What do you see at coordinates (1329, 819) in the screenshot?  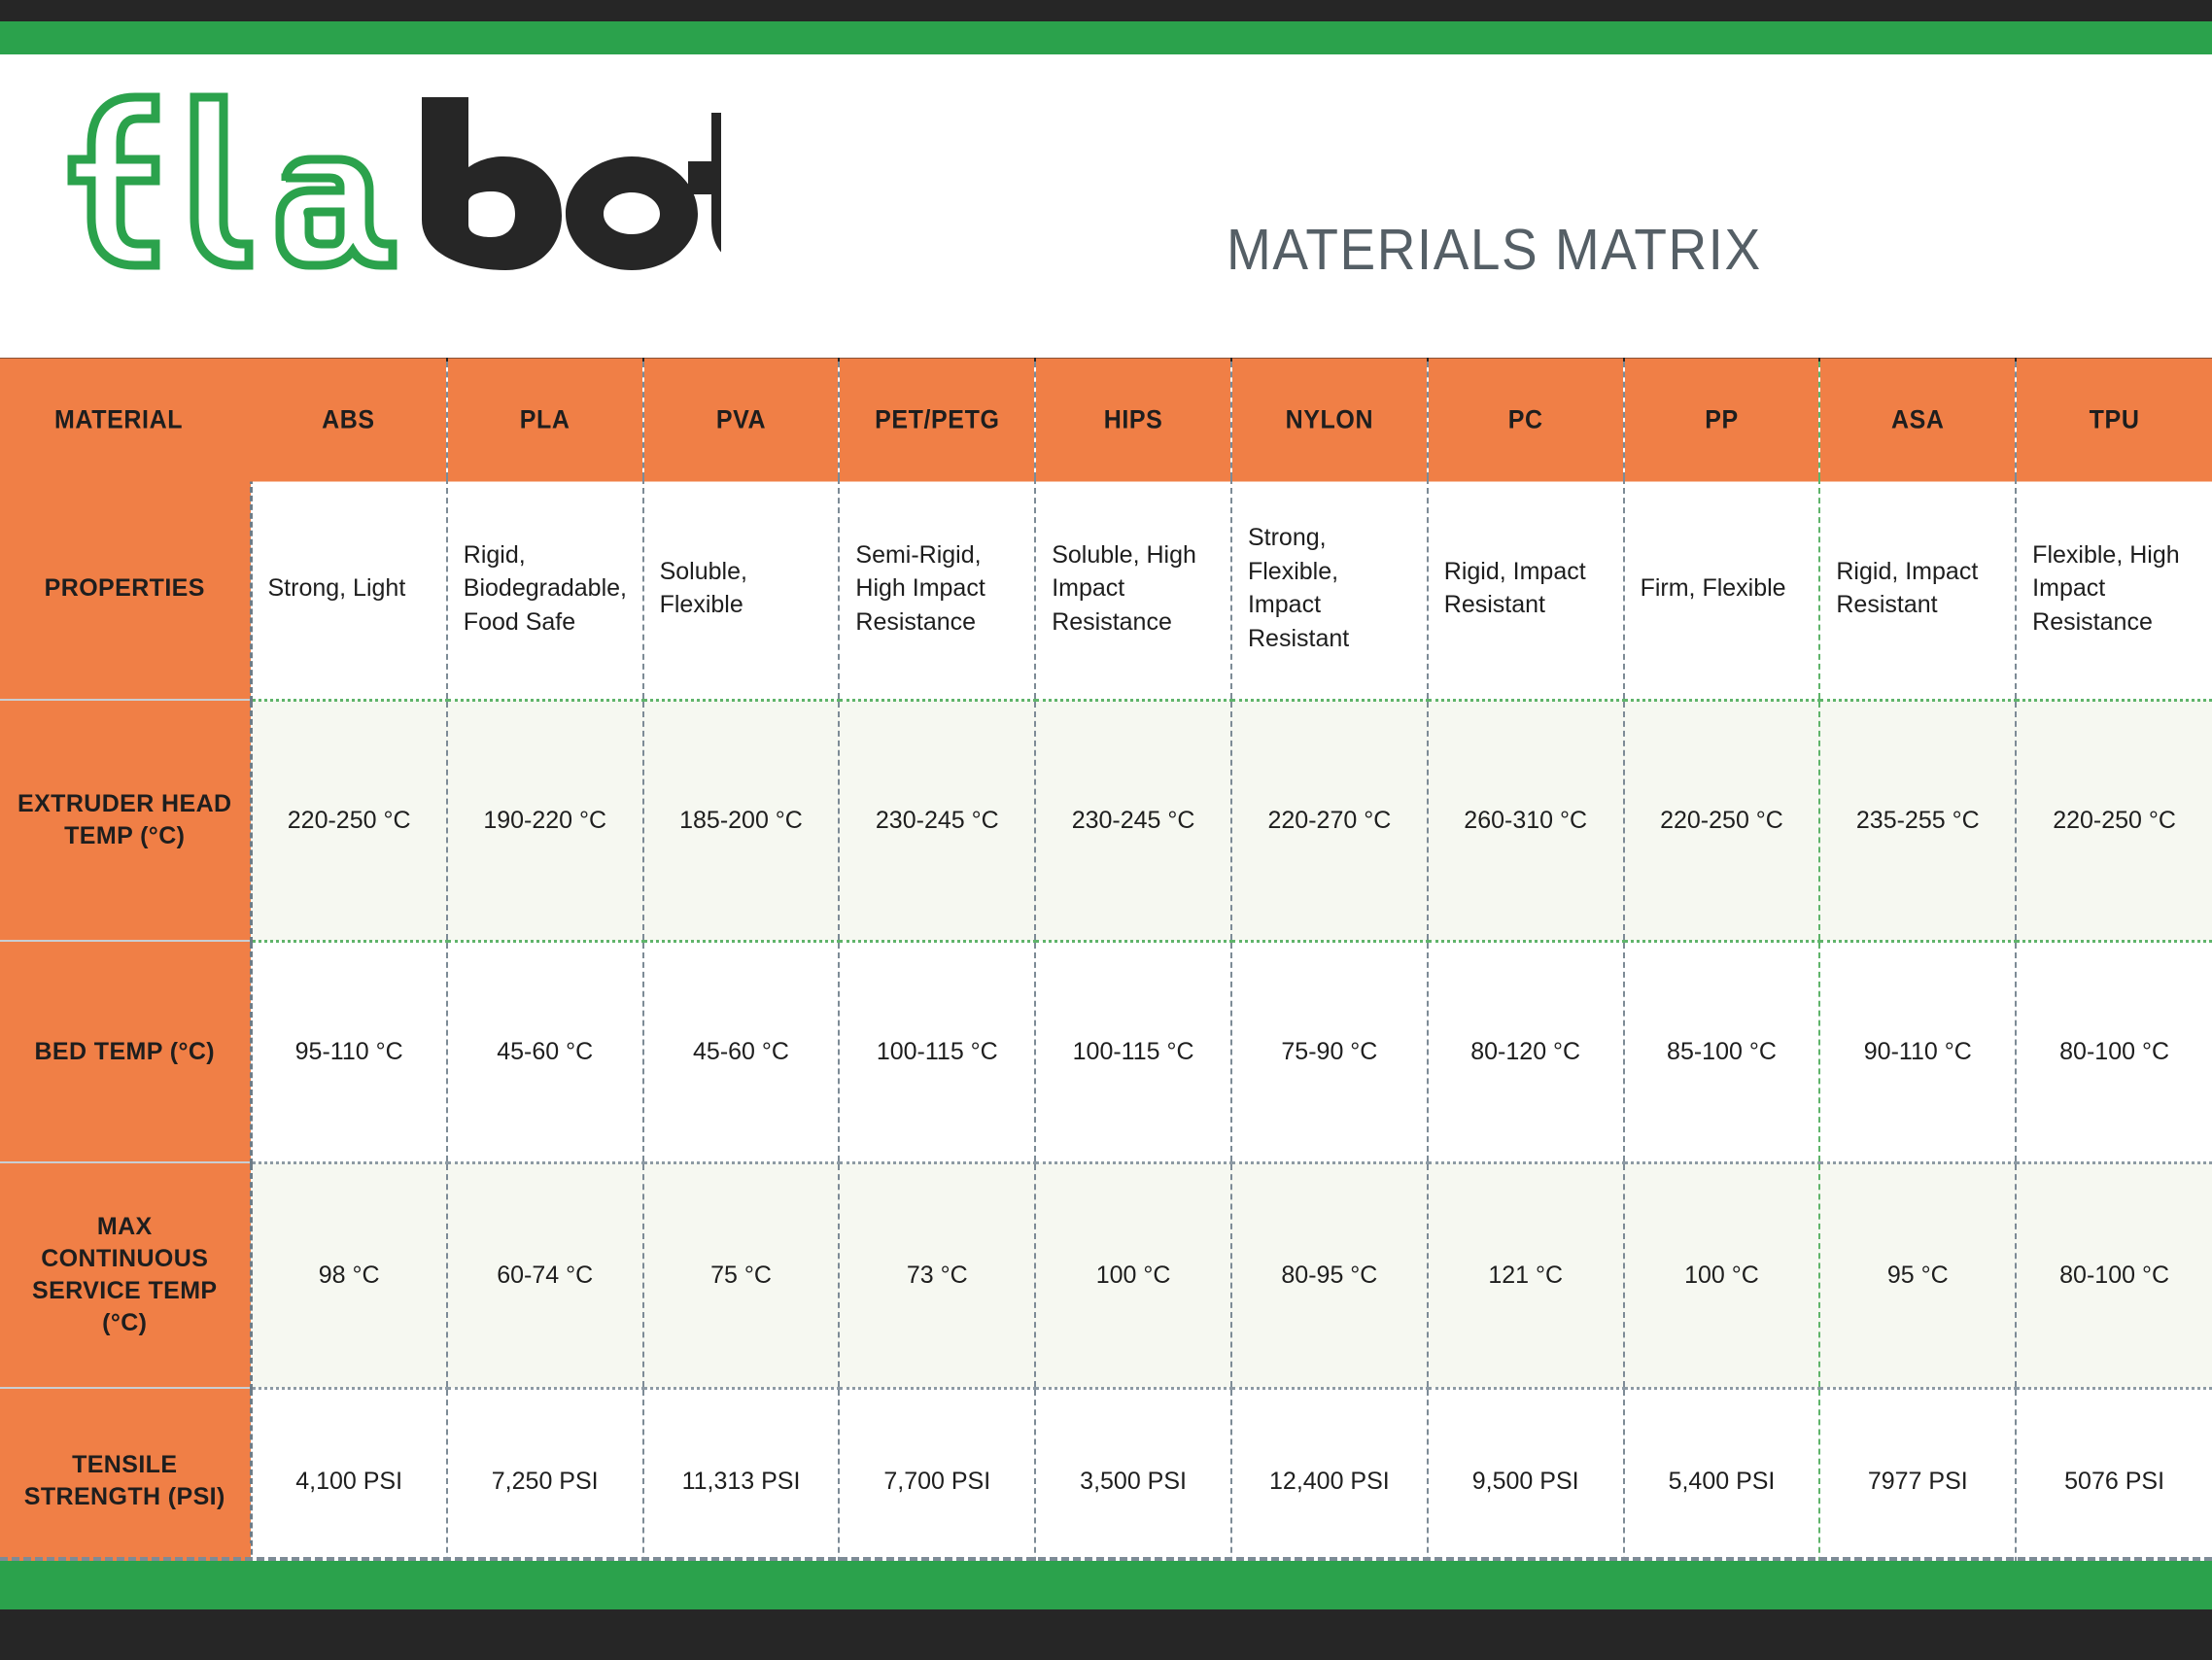 I see `cell-extruder-nylon: 220-270 °C` at bounding box center [1329, 819].